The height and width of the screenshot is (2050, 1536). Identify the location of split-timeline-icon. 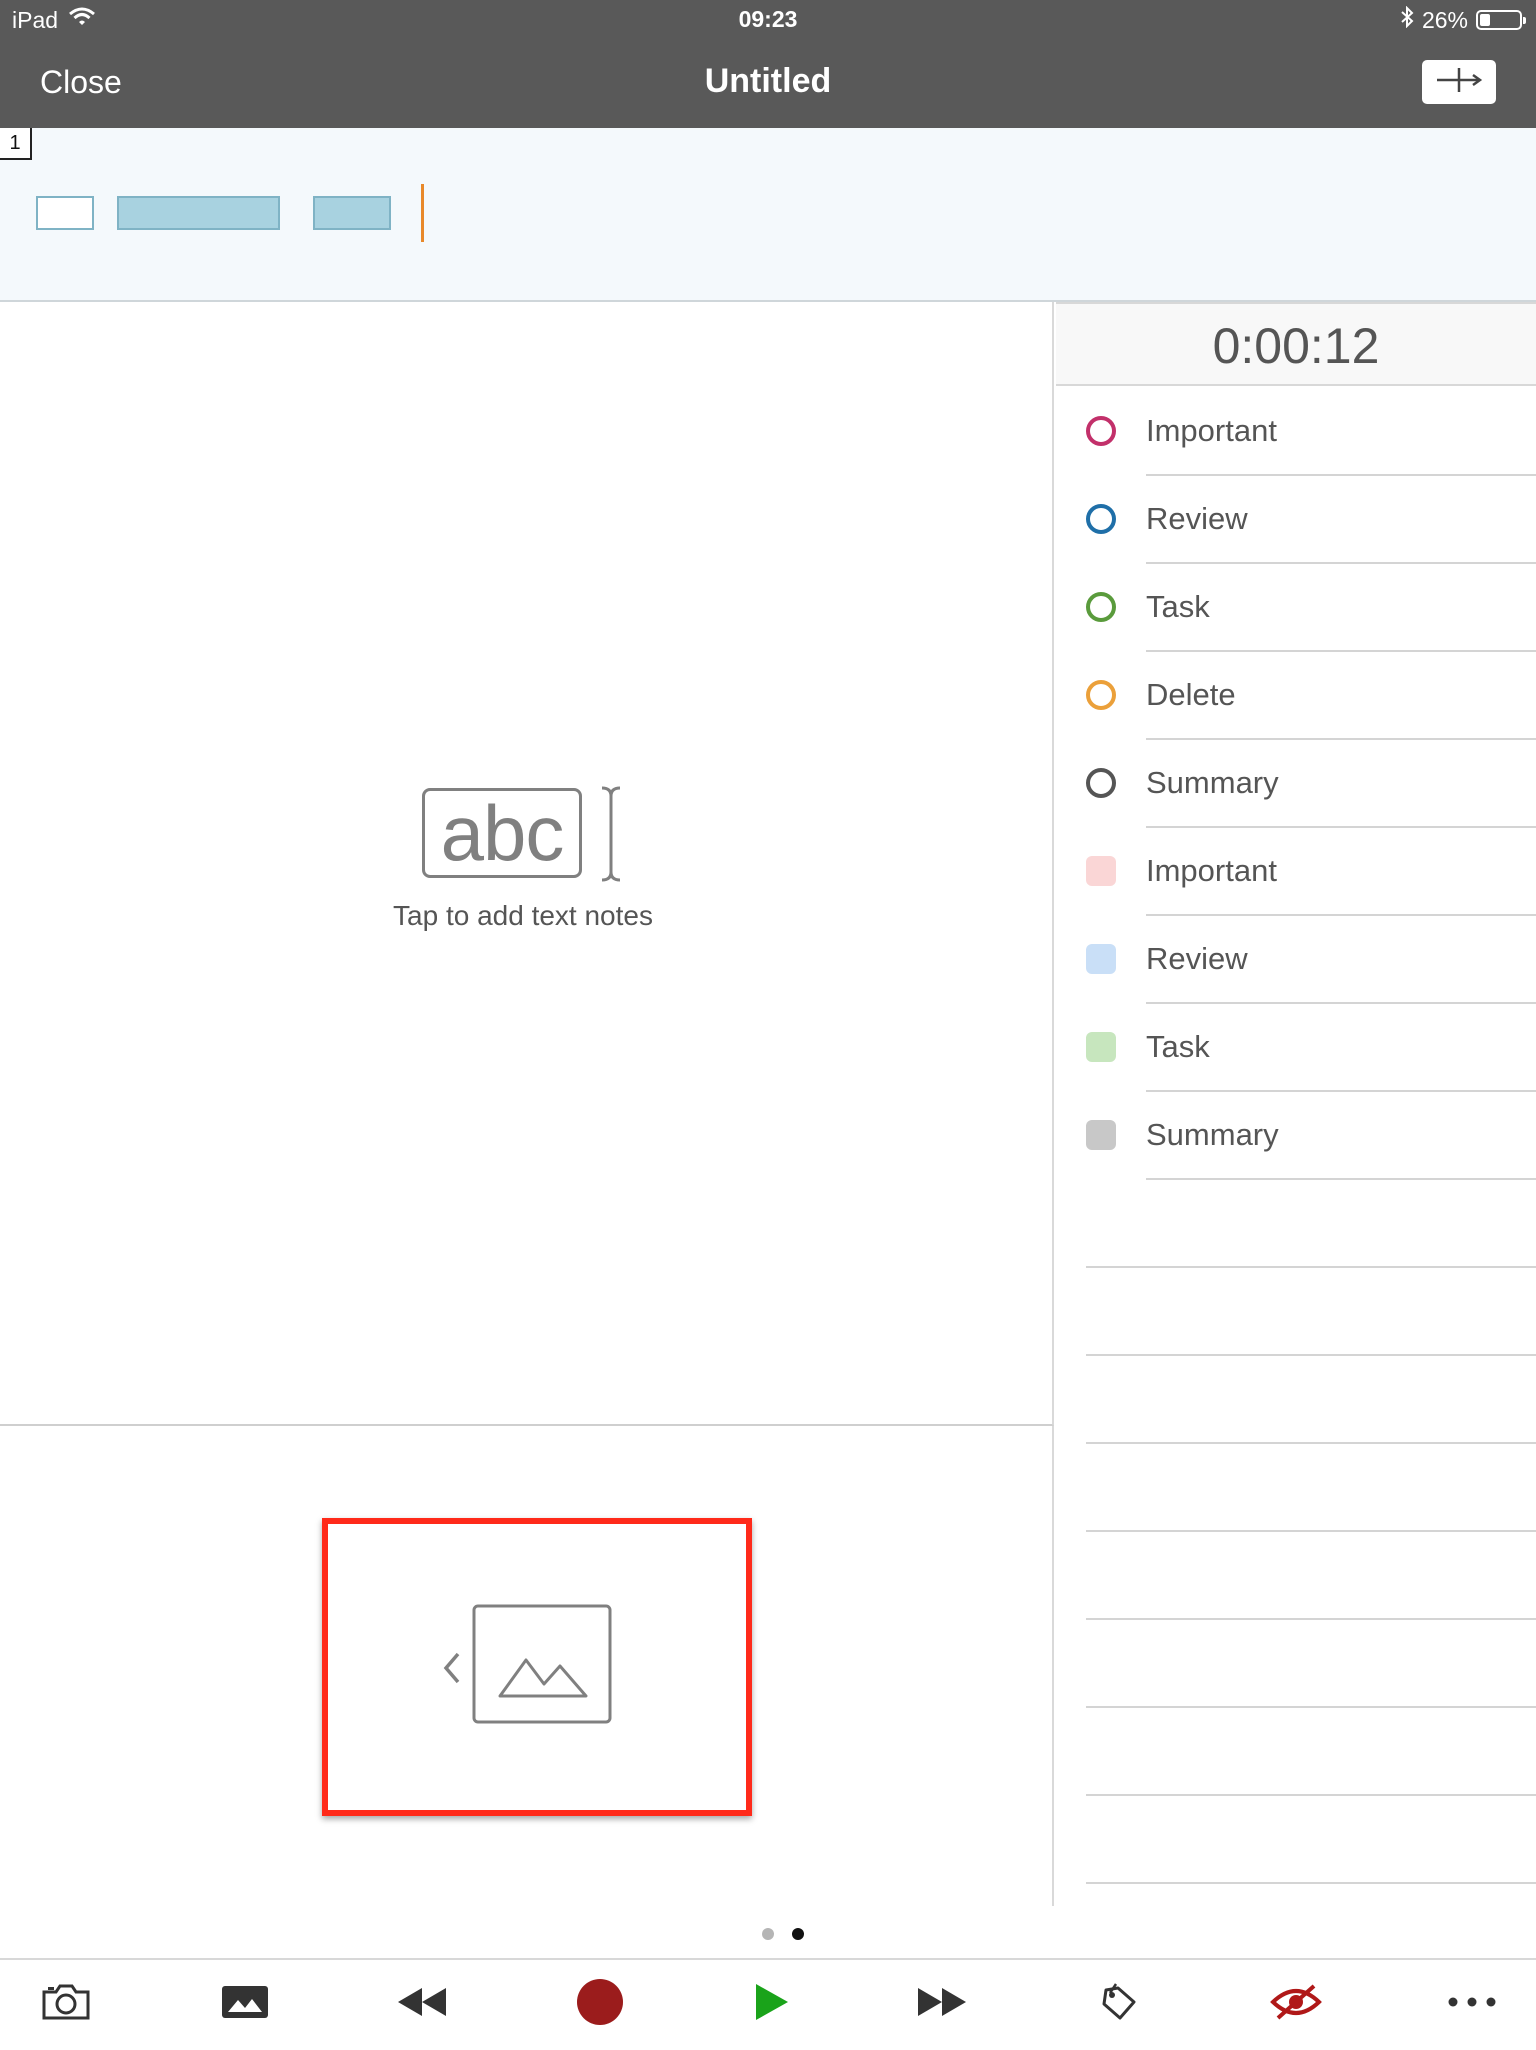
(1459, 82).